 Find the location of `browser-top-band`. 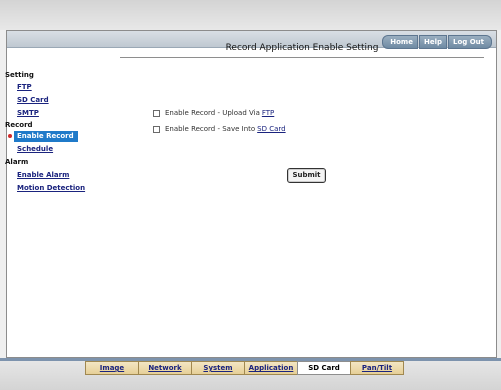

browser-top-band is located at coordinates (250, 15).